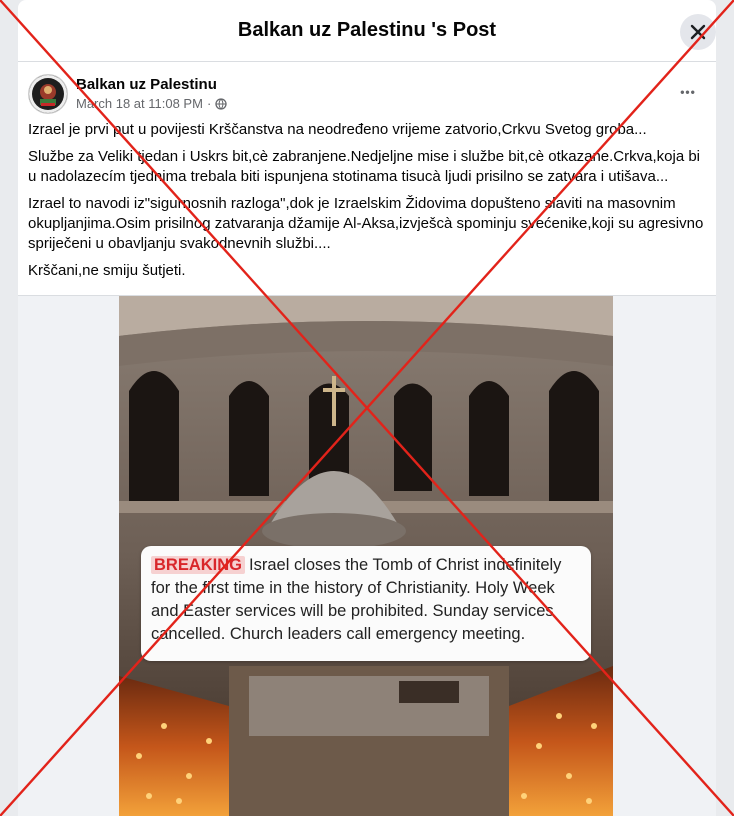  I want to click on dialog-header: Balkan uz Palestinu 's Post, so click(367, 31).